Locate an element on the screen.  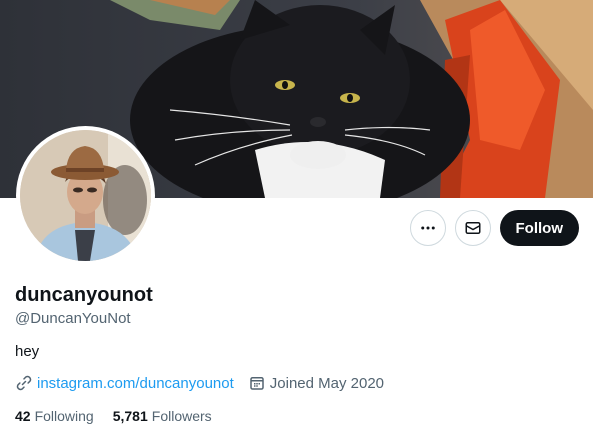
joined-item: Joined May 2020 is located at coordinates (316, 383).